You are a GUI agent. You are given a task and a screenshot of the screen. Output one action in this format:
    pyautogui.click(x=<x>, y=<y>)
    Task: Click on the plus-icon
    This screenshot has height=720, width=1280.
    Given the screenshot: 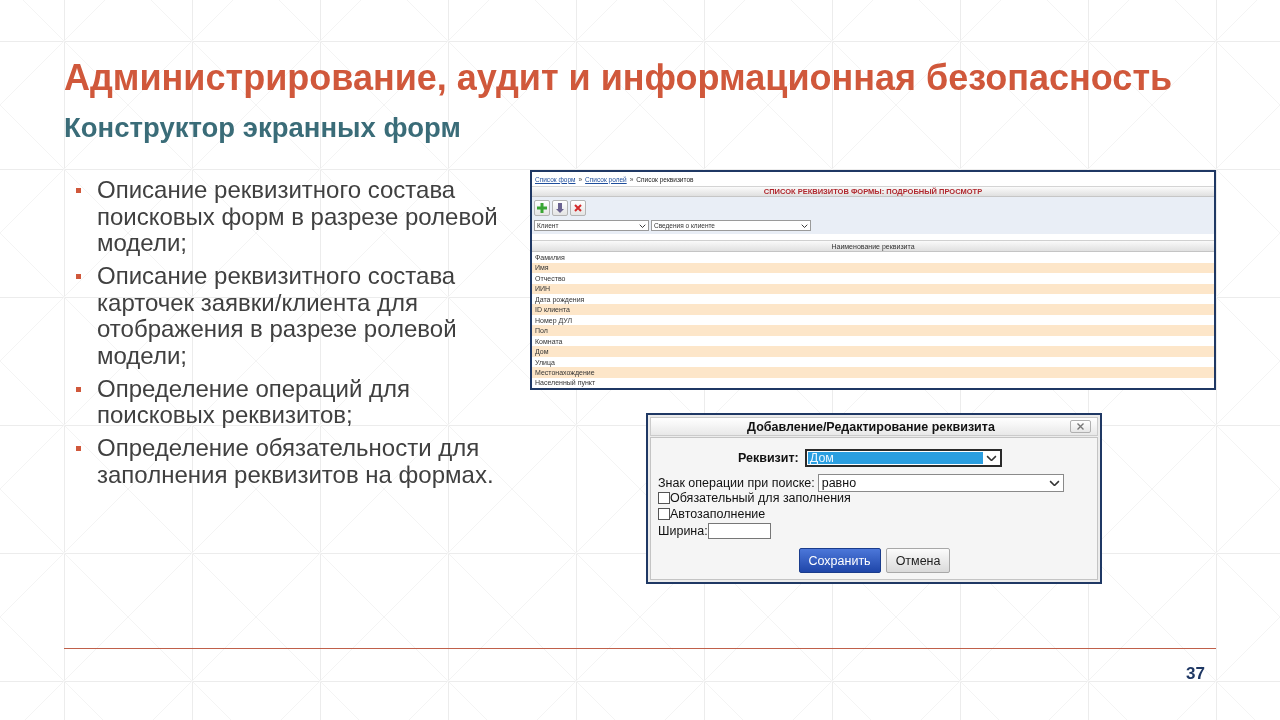 What is the action you would take?
    pyautogui.click(x=542, y=208)
    